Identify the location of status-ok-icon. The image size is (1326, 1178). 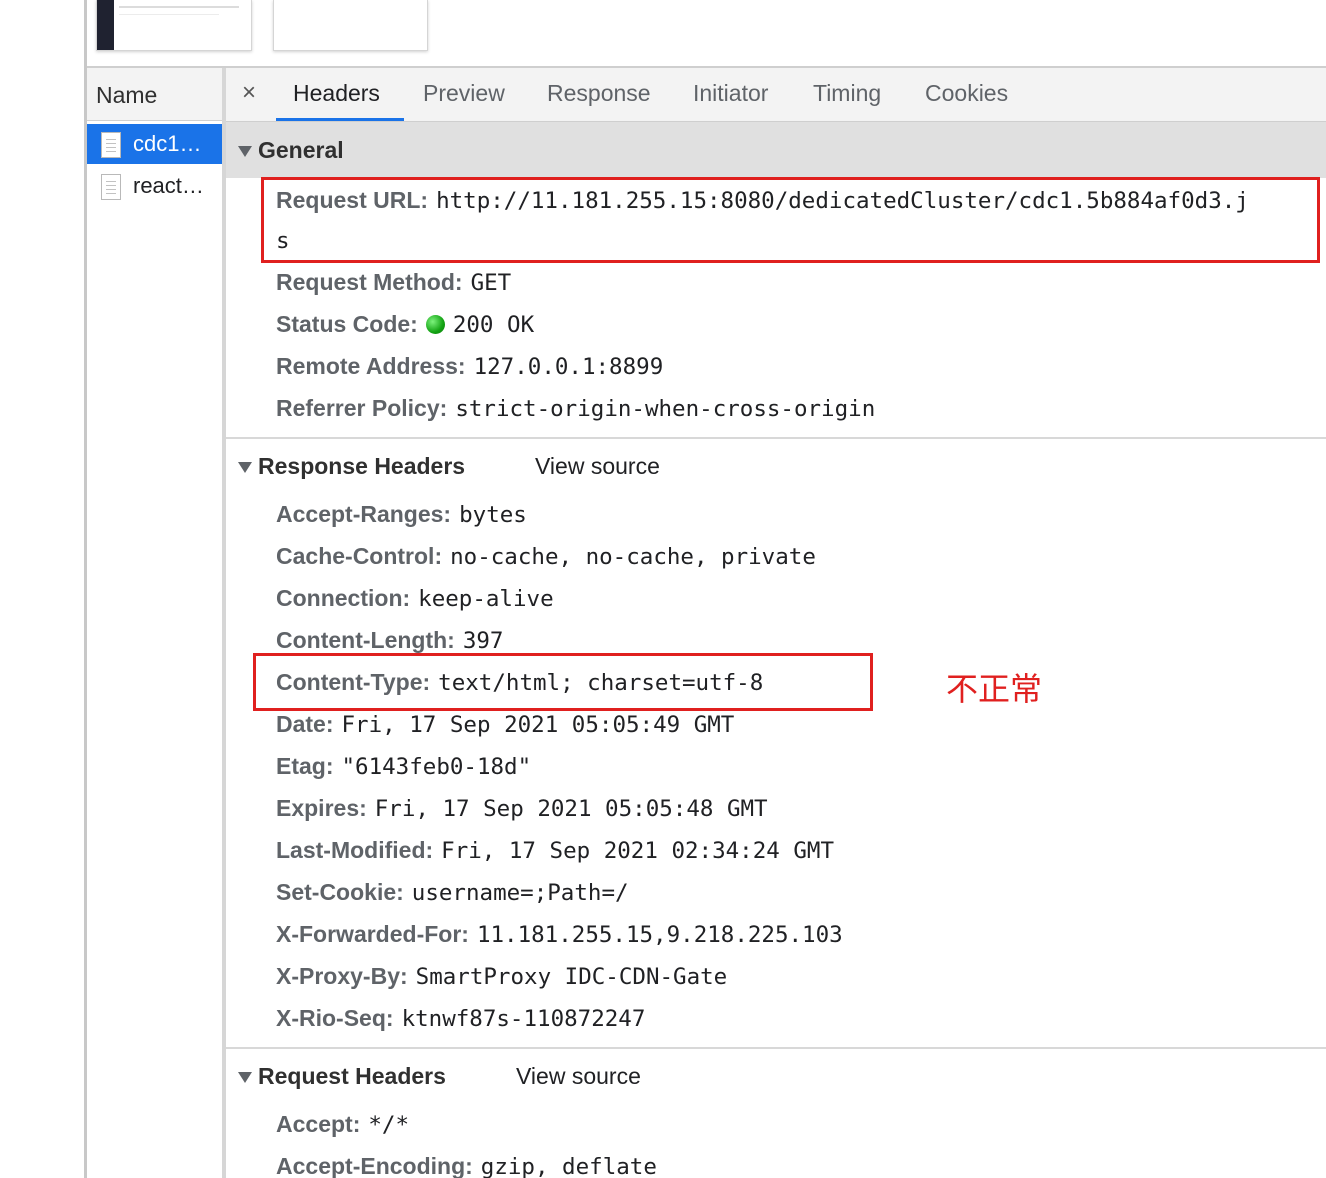
(435, 324).